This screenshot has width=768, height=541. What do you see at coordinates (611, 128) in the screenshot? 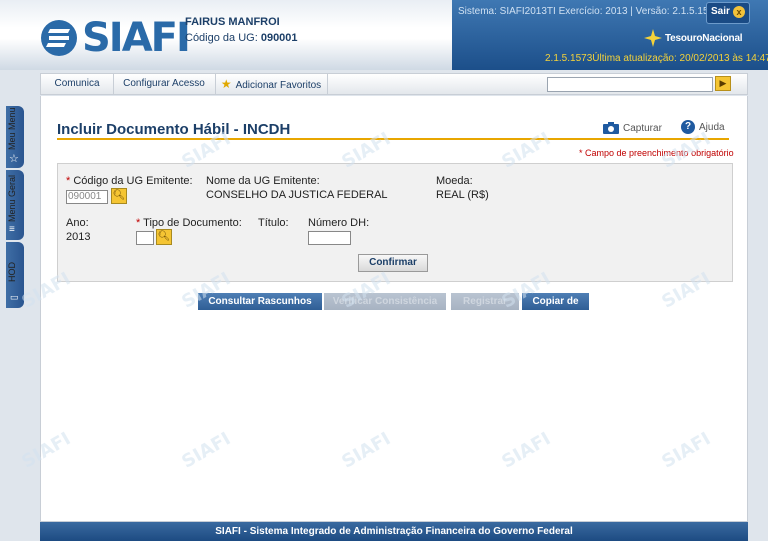
I see `camera-icon` at bounding box center [611, 128].